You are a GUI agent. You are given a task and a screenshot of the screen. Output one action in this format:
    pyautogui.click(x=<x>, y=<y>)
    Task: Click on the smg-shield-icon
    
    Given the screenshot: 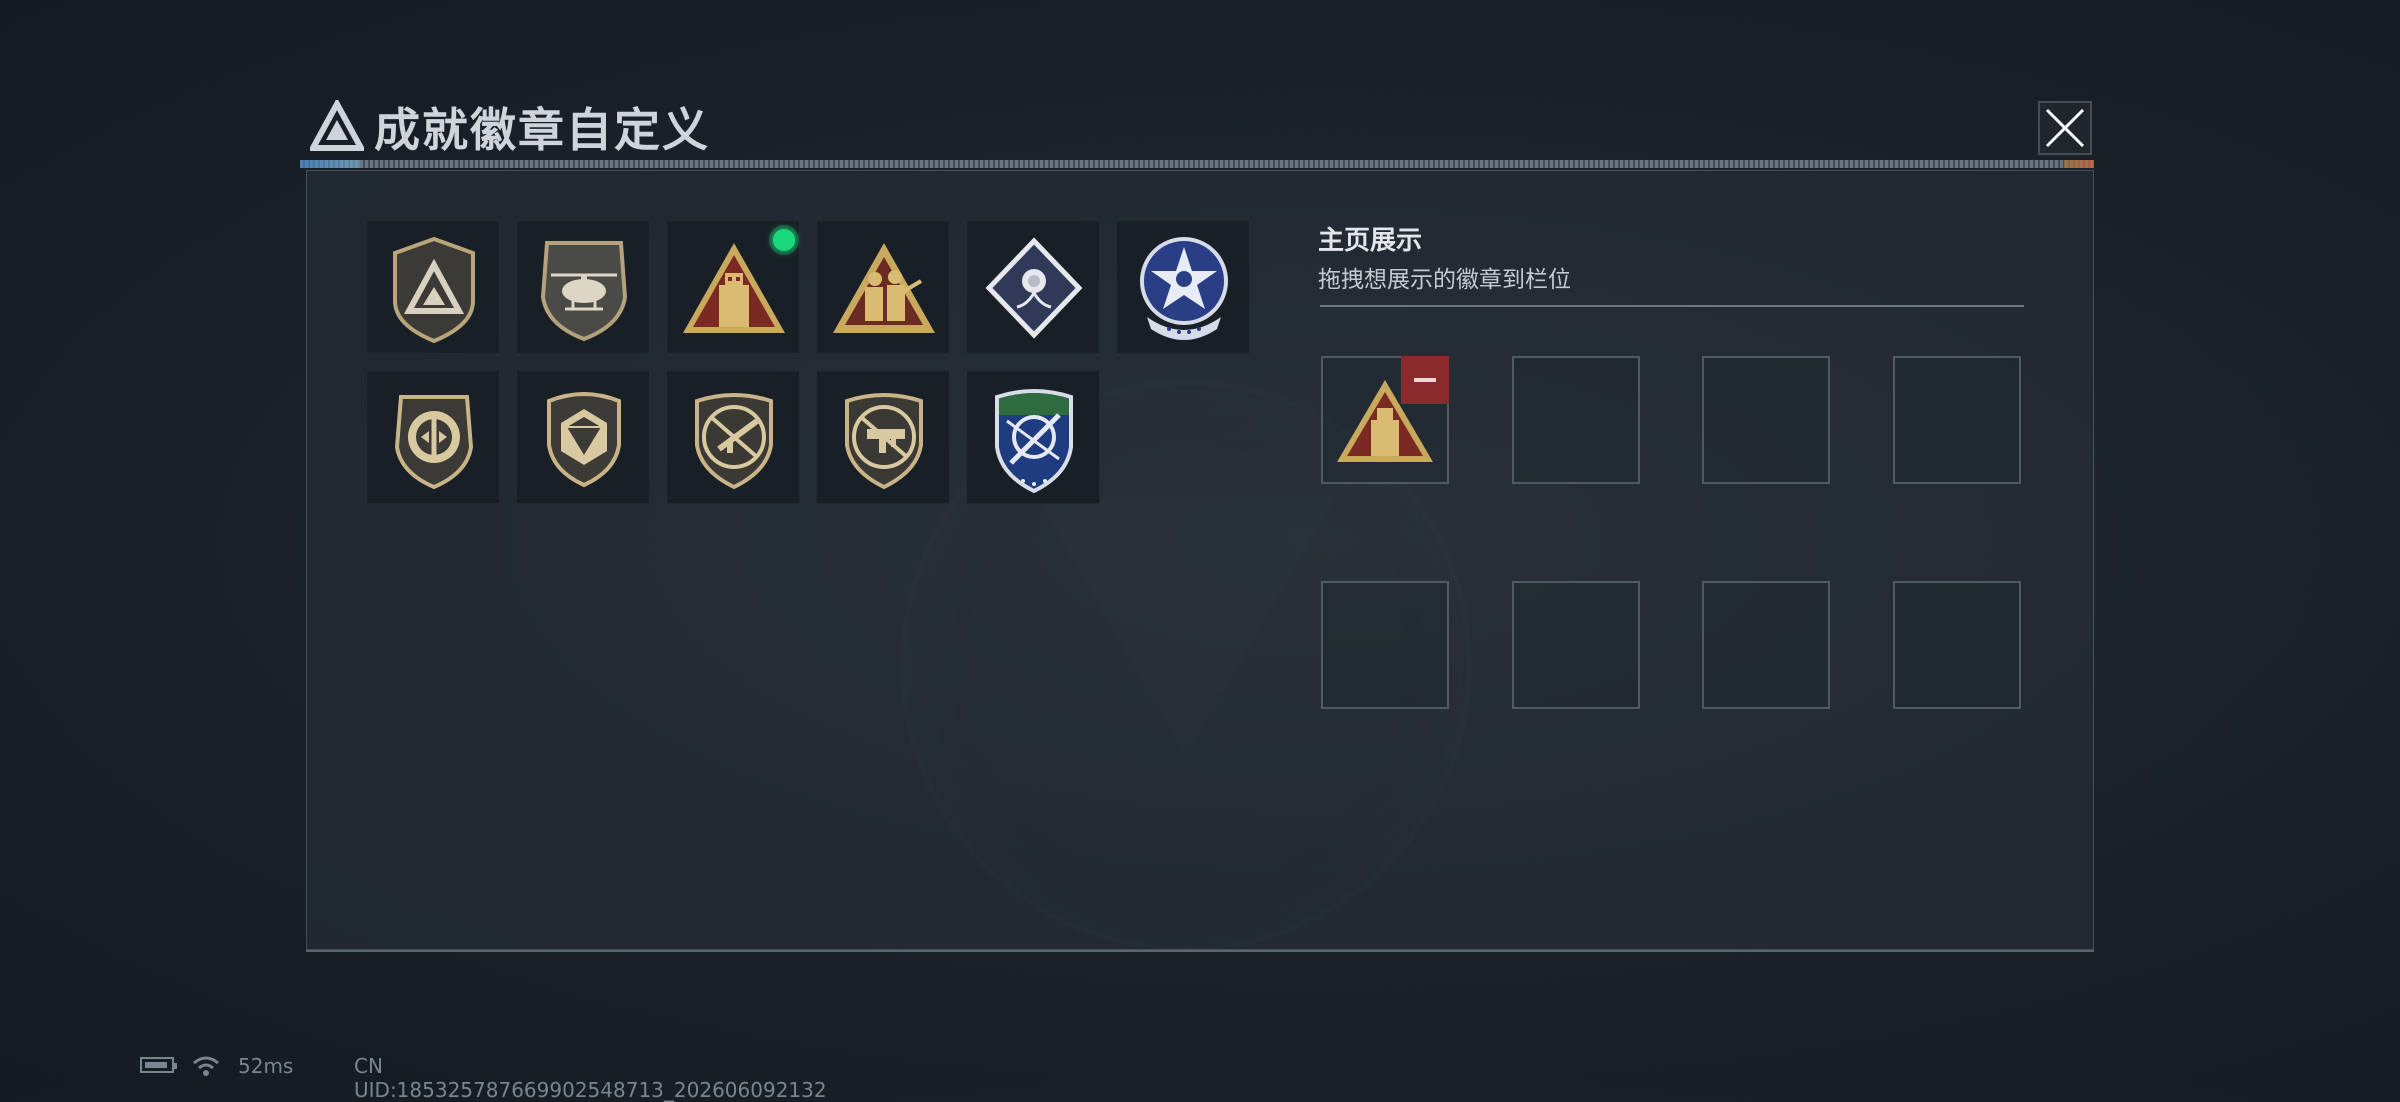 What is the action you would take?
    pyautogui.click(x=884, y=441)
    